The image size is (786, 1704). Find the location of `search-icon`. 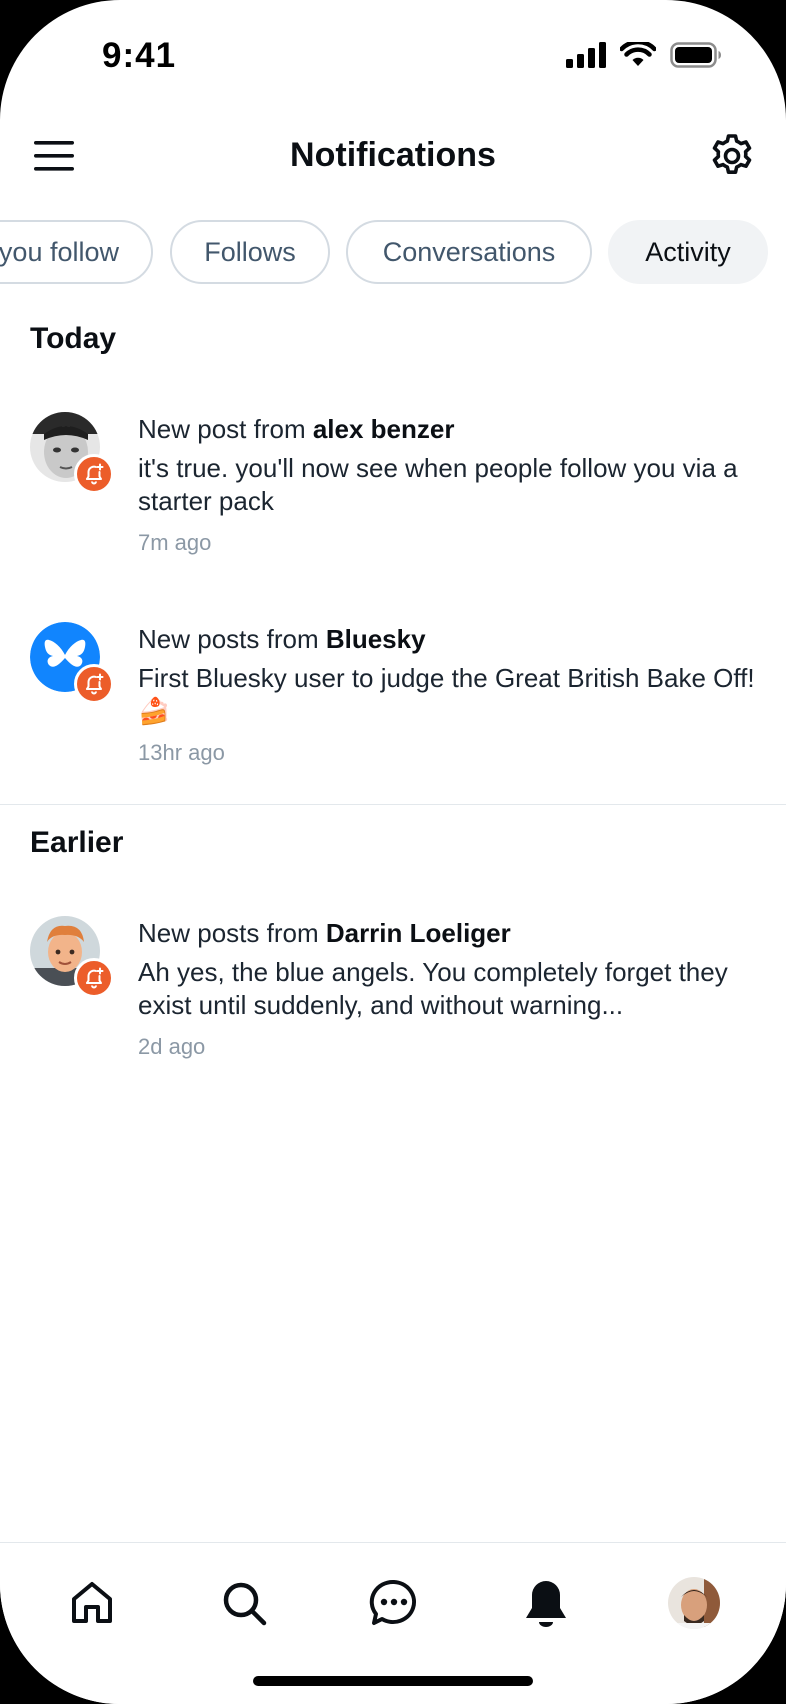

search-icon is located at coordinates (245, 1604).